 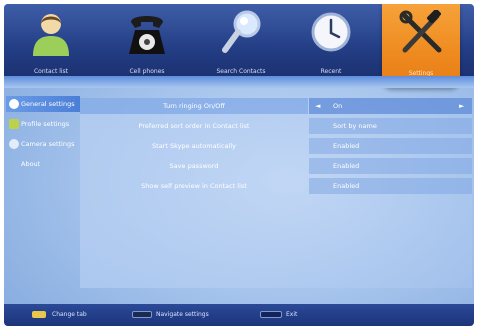 What do you see at coordinates (239, 82) in the screenshot?
I see `menu-divider` at bounding box center [239, 82].